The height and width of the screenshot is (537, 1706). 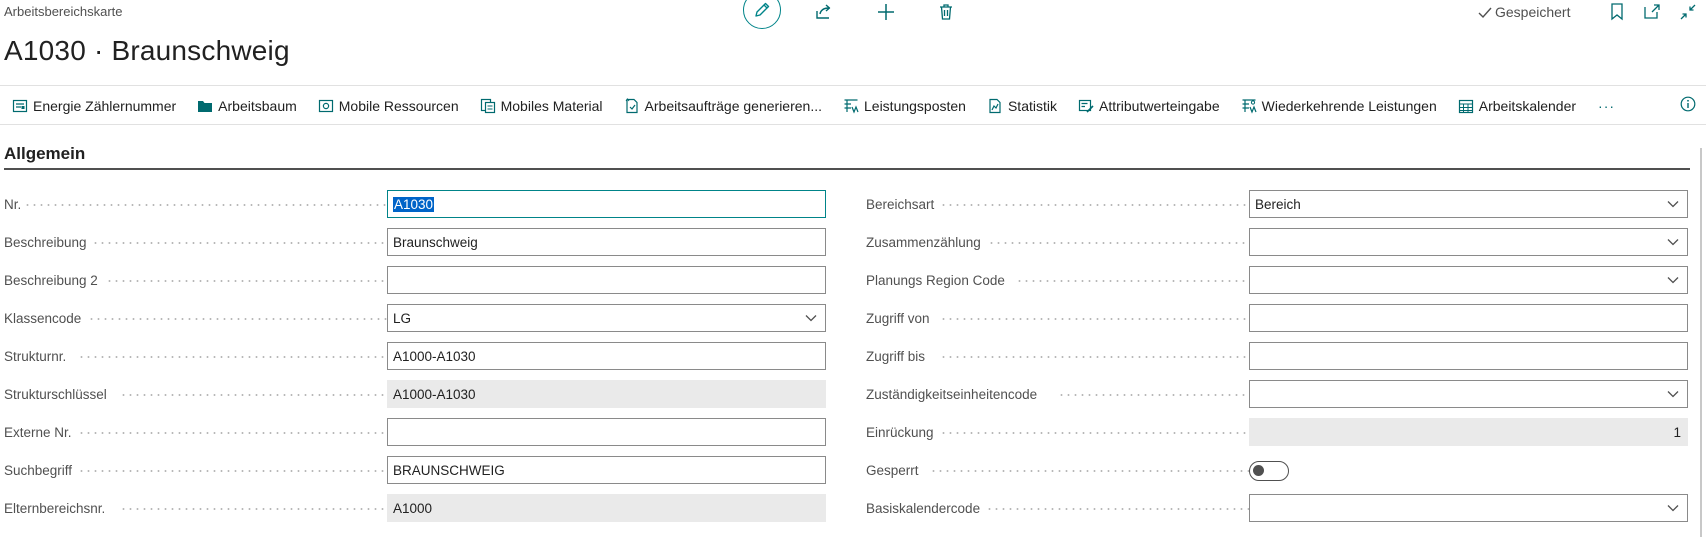 What do you see at coordinates (606, 470) in the screenshot?
I see `suchbegriff-input: BRAUNSCHWEIG` at bounding box center [606, 470].